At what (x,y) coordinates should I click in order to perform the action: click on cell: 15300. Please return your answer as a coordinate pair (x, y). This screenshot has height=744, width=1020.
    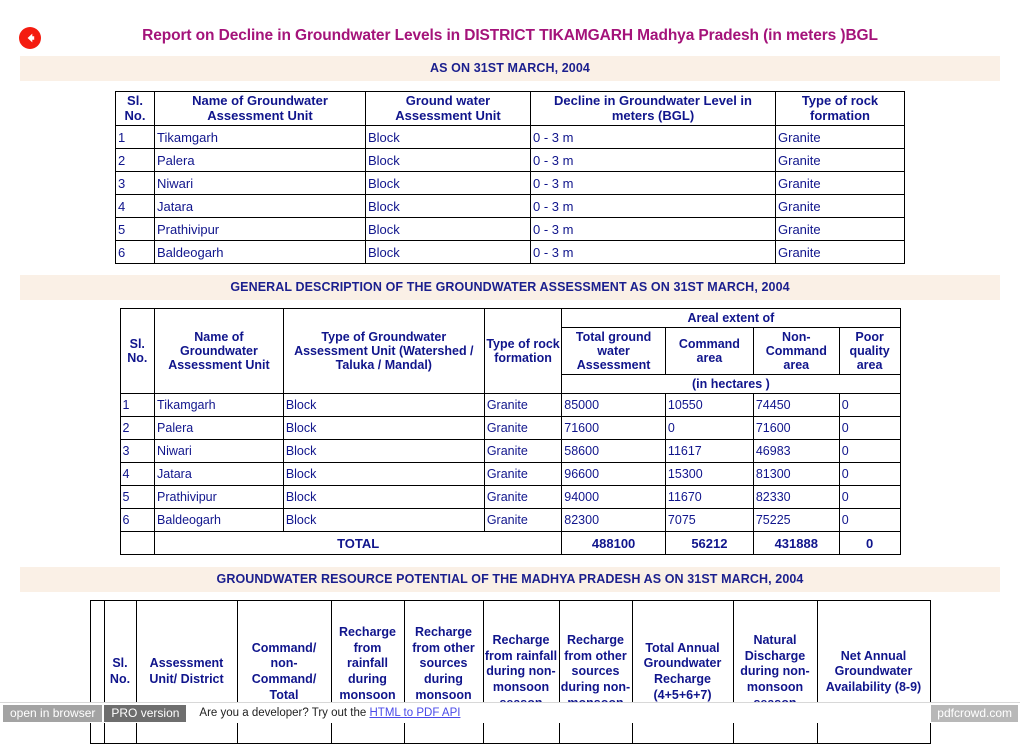
    Looking at the image, I should click on (709, 474).